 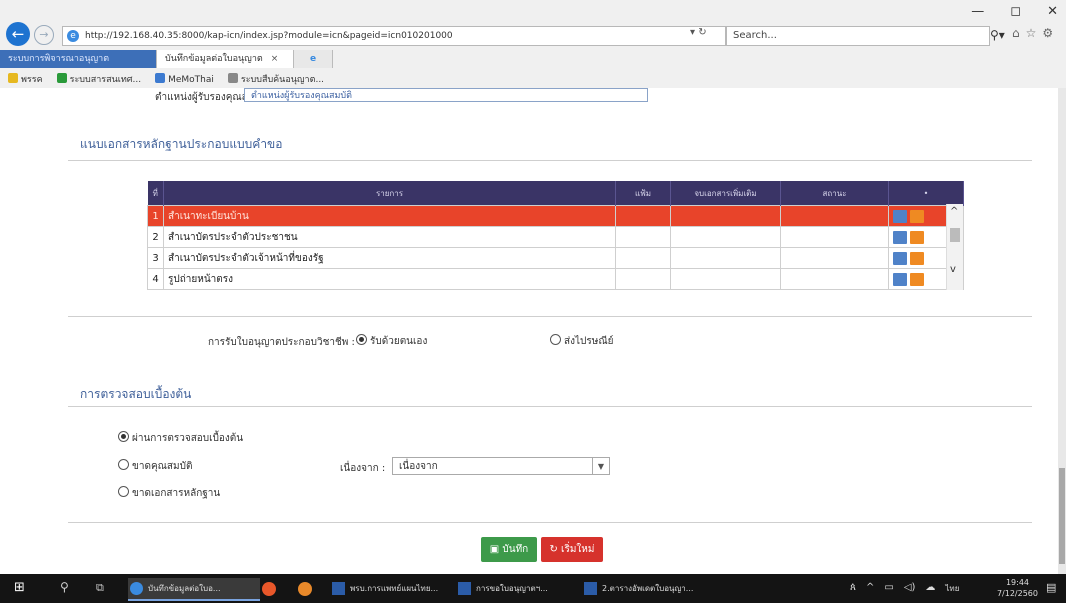 I want to click on word-icon, so click(x=338, y=588).